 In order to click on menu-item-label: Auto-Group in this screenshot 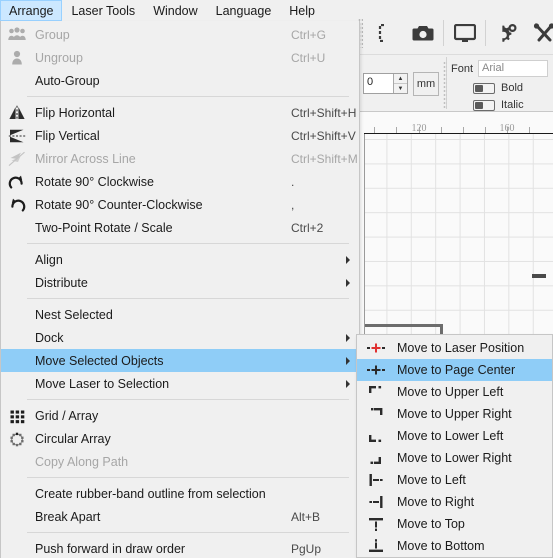, I will do `click(67, 80)`.